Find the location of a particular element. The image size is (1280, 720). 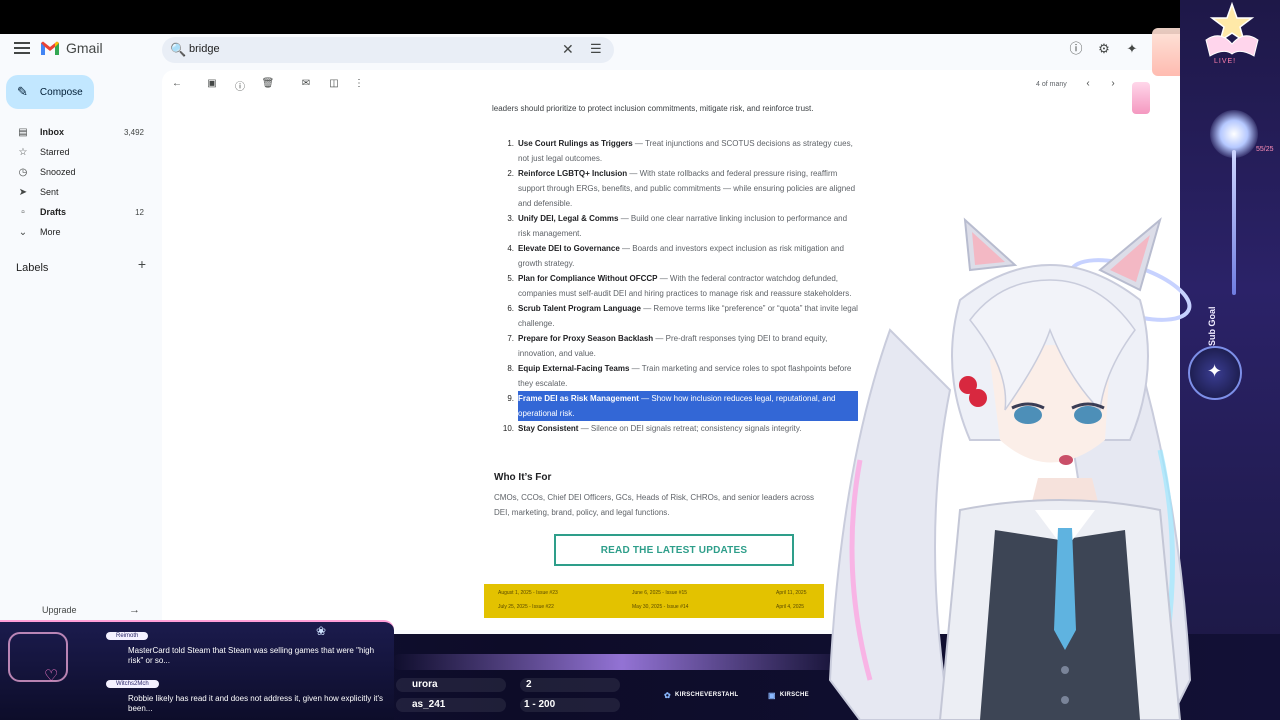

read-latest-updates-button: READ THE LATEST UPDATES is located at coordinates (674, 550).